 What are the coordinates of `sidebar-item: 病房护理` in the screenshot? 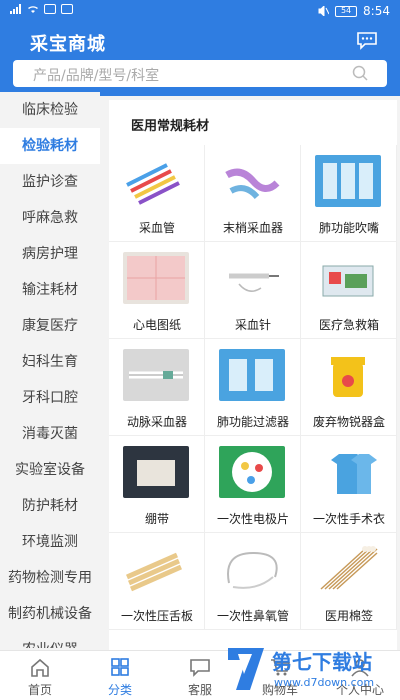 It's located at (50, 254).